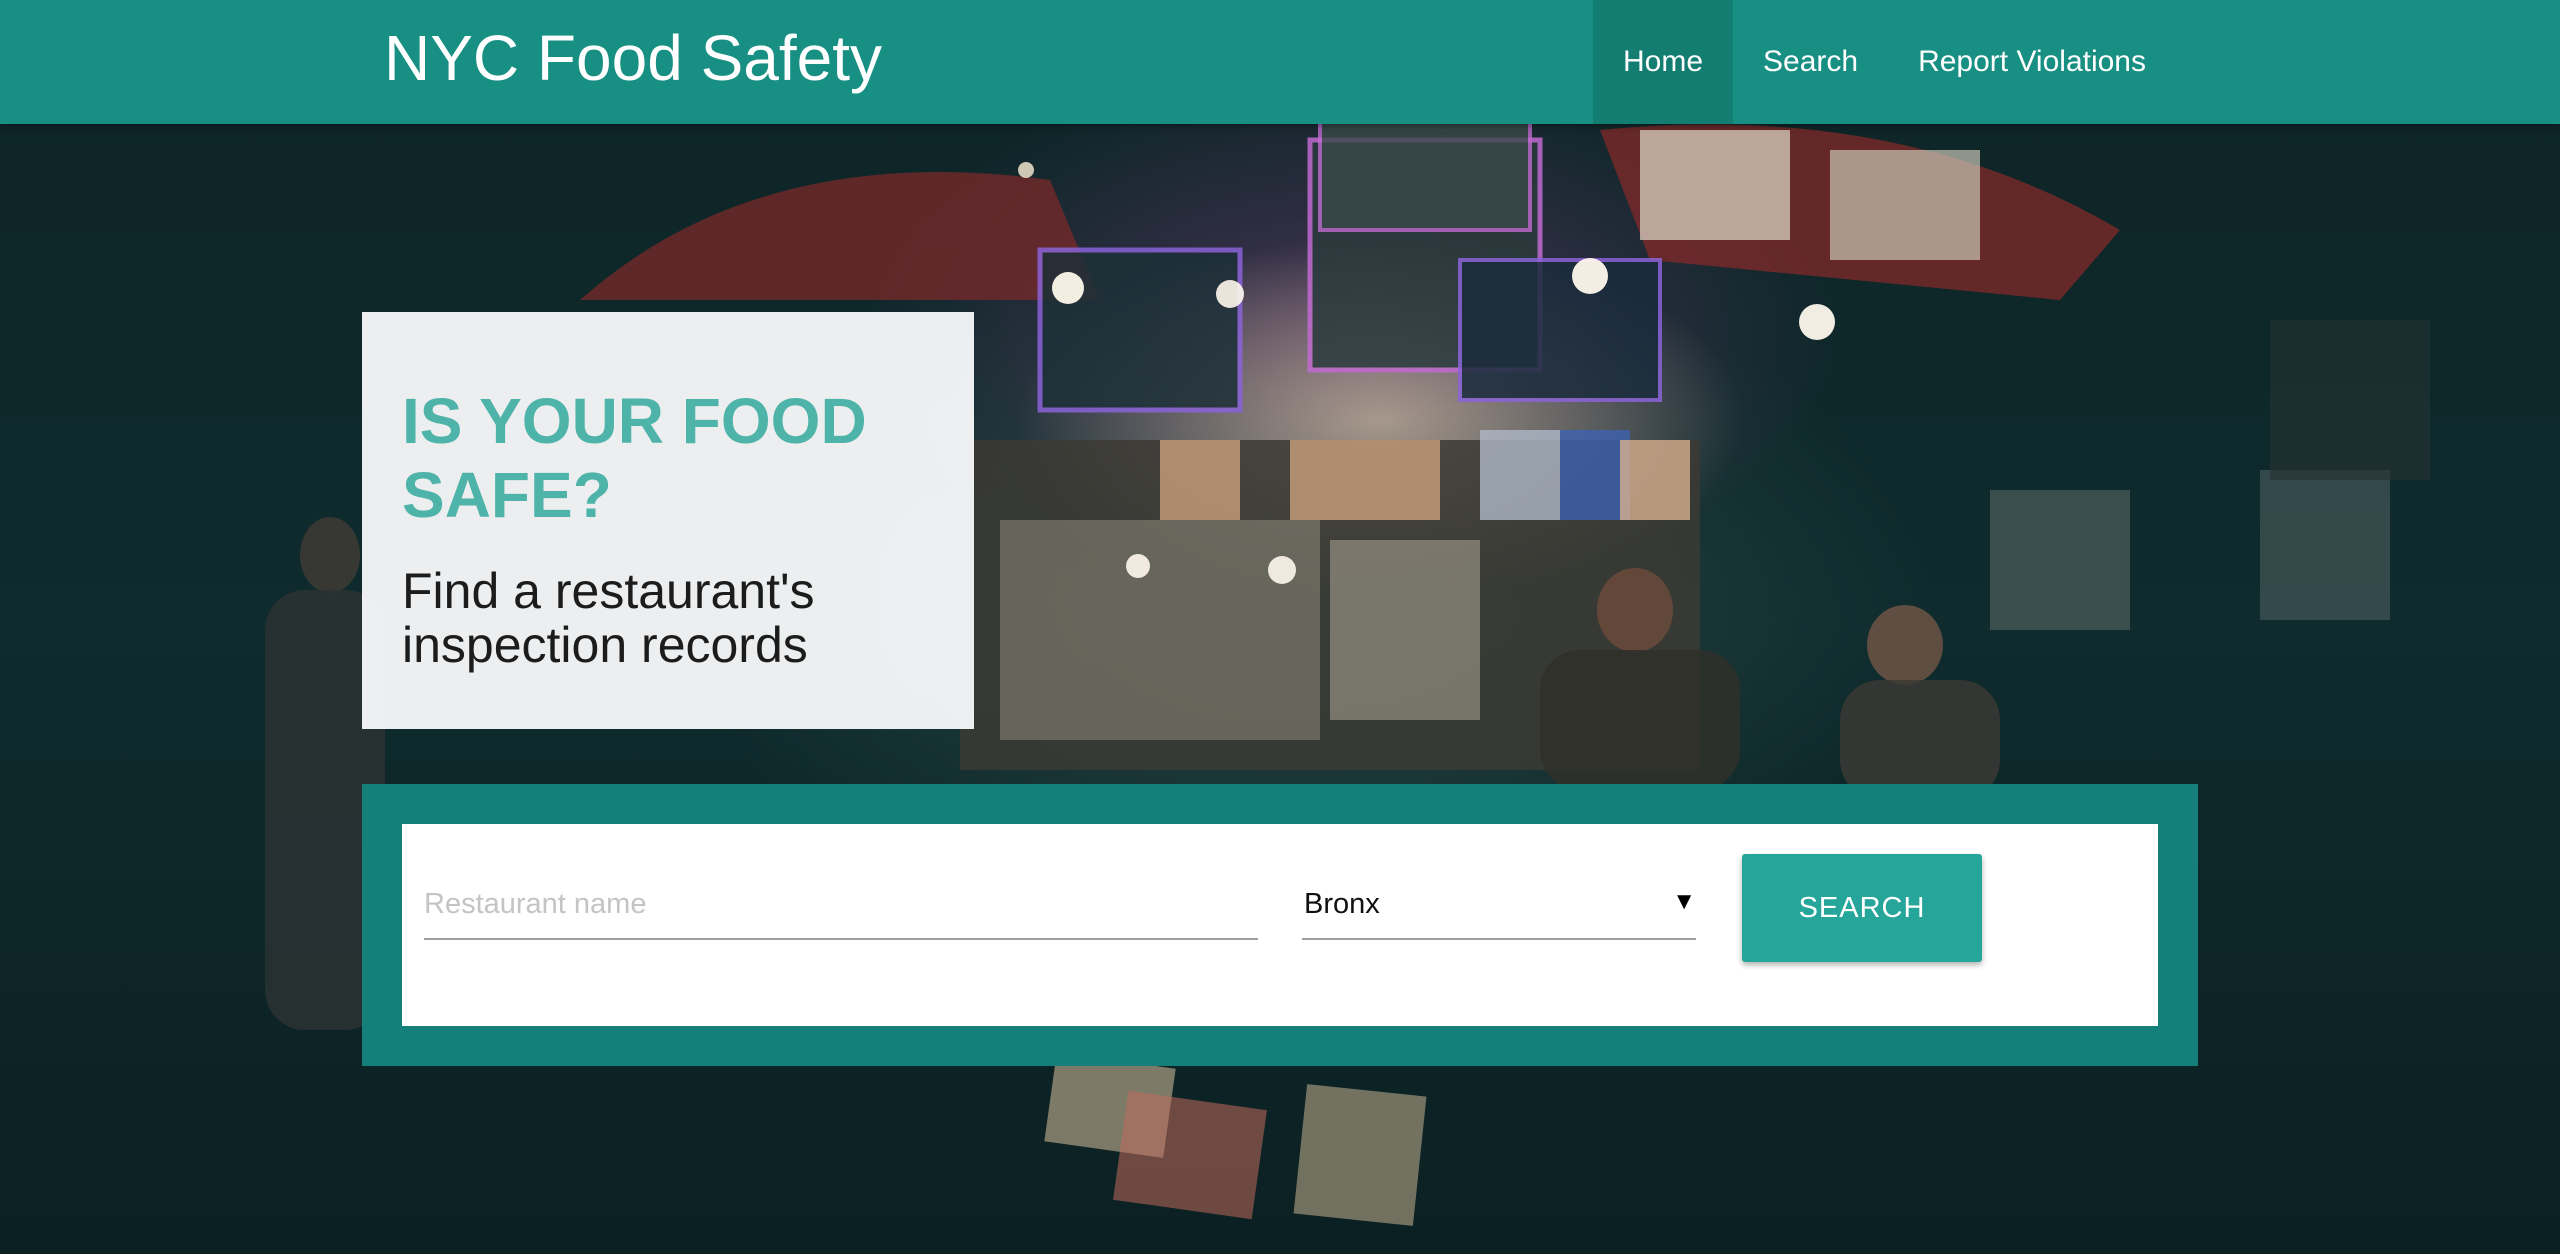  Describe the element at coordinates (1663, 62) in the screenshot. I see `nav-link-home: Home` at that location.